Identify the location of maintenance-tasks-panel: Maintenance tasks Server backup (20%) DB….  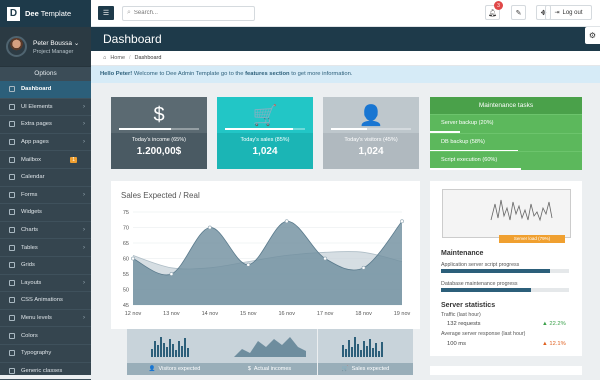
(506, 133).